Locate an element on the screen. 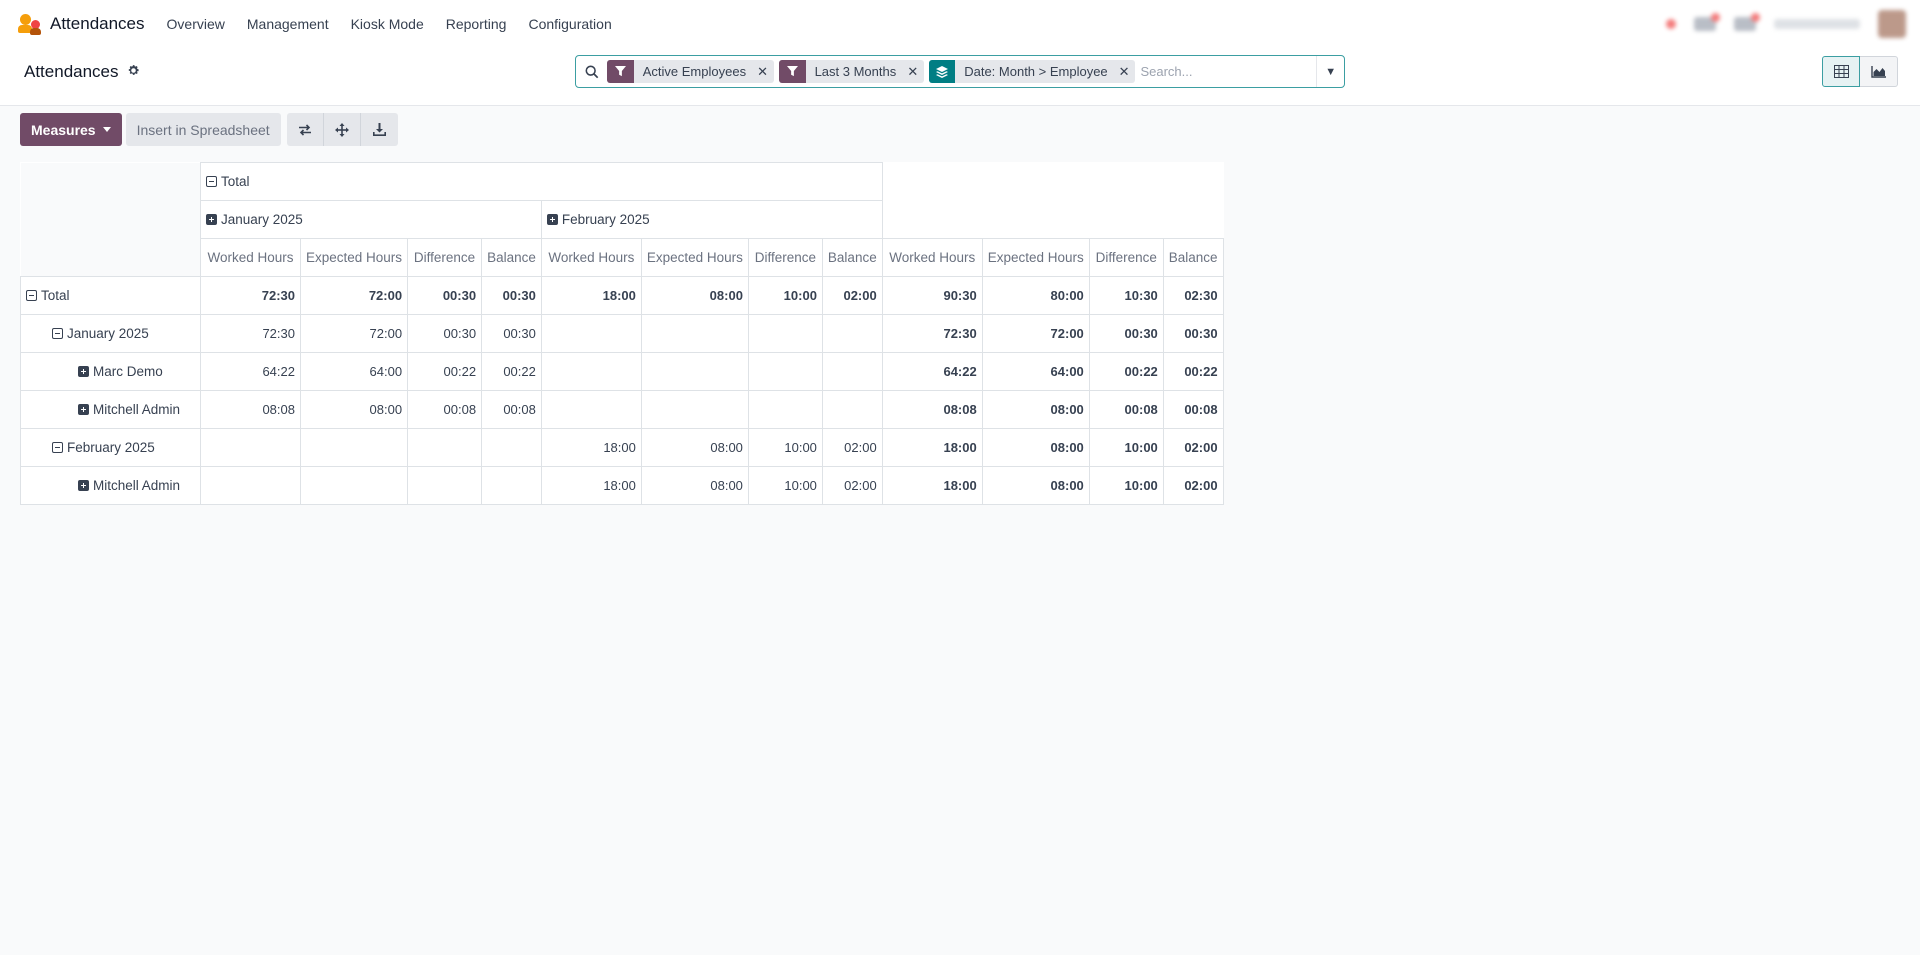 This screenshot has height=955, width=1920. measure-header-february-2025-worked-hours: Worked Hours is located at coordinates (591, 257).